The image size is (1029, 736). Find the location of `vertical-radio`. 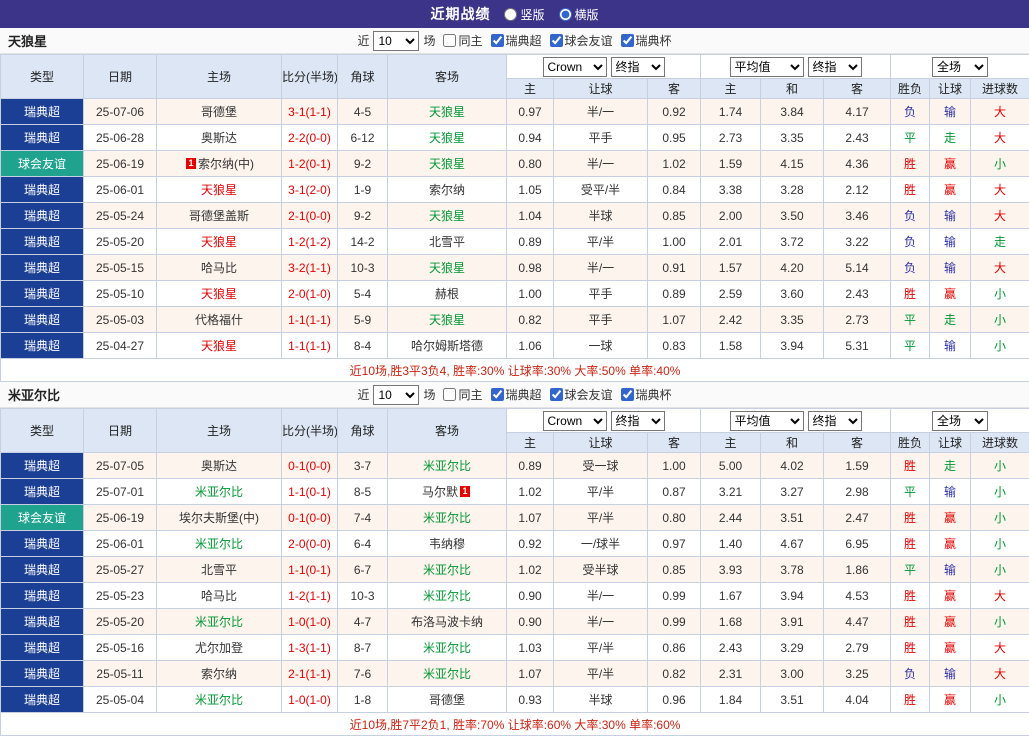

vertical-radio is located at coordinates (510, 14).